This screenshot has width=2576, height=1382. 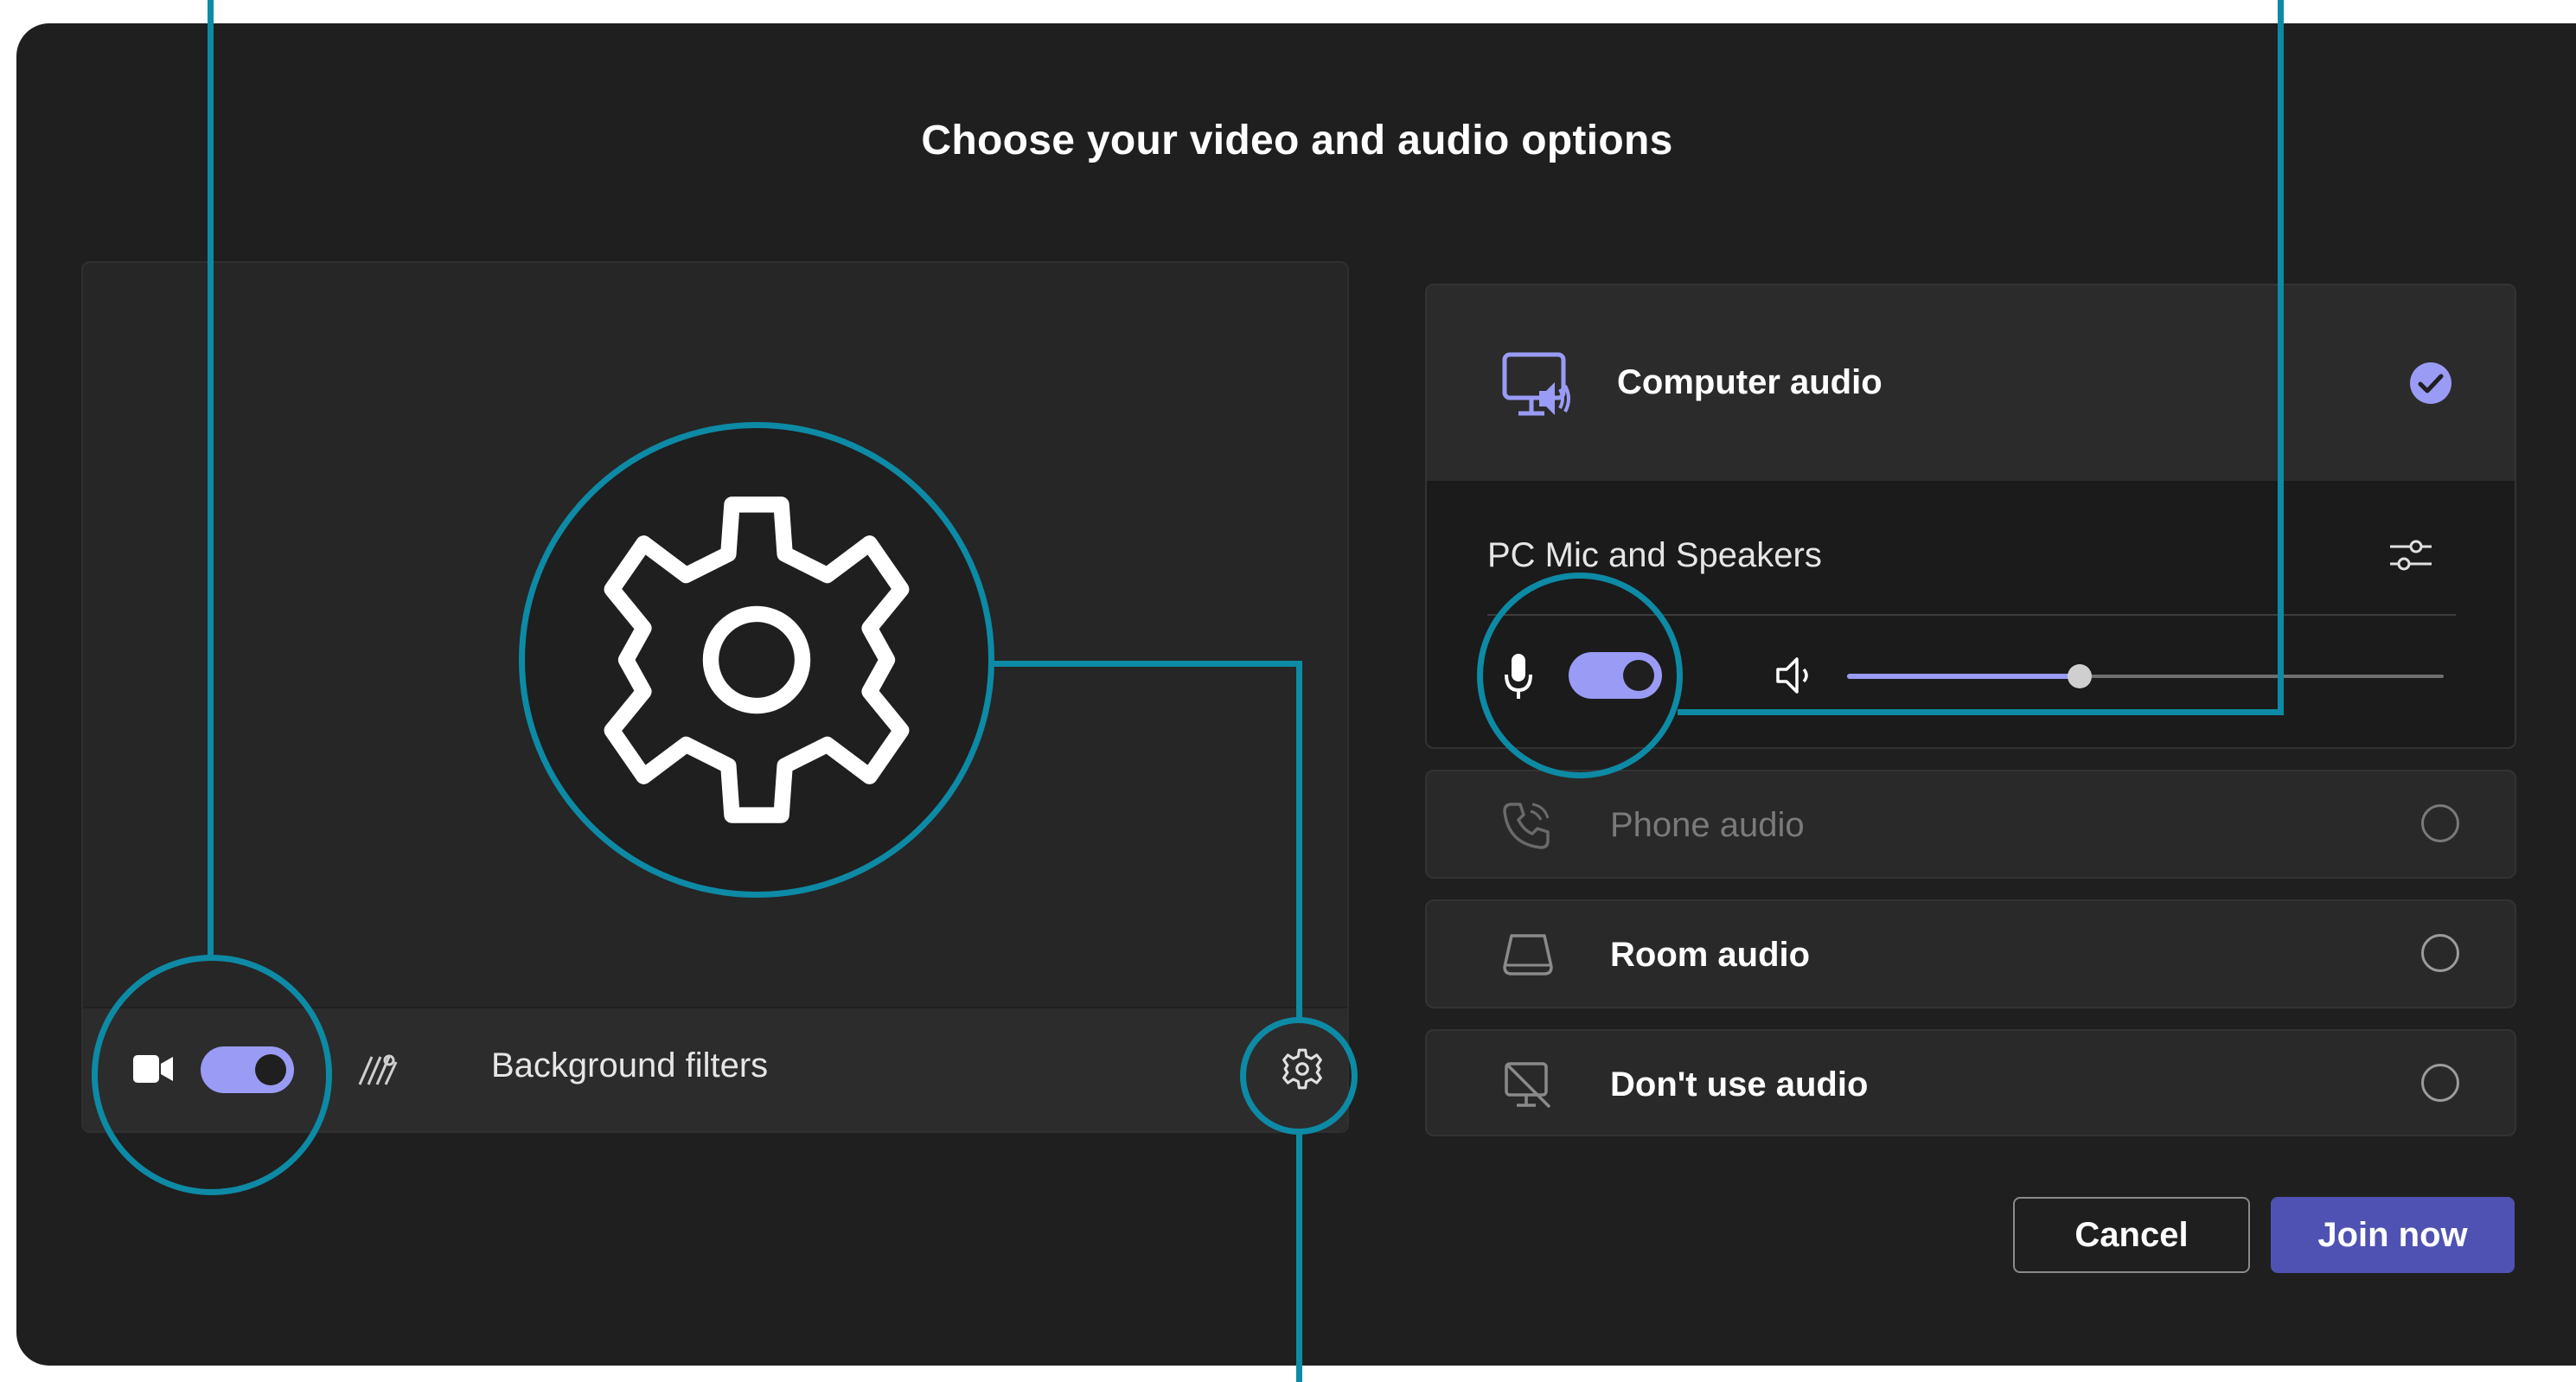 I want to click on dialog-title: Choose your video and audio options, so click(x=1297, y=140).